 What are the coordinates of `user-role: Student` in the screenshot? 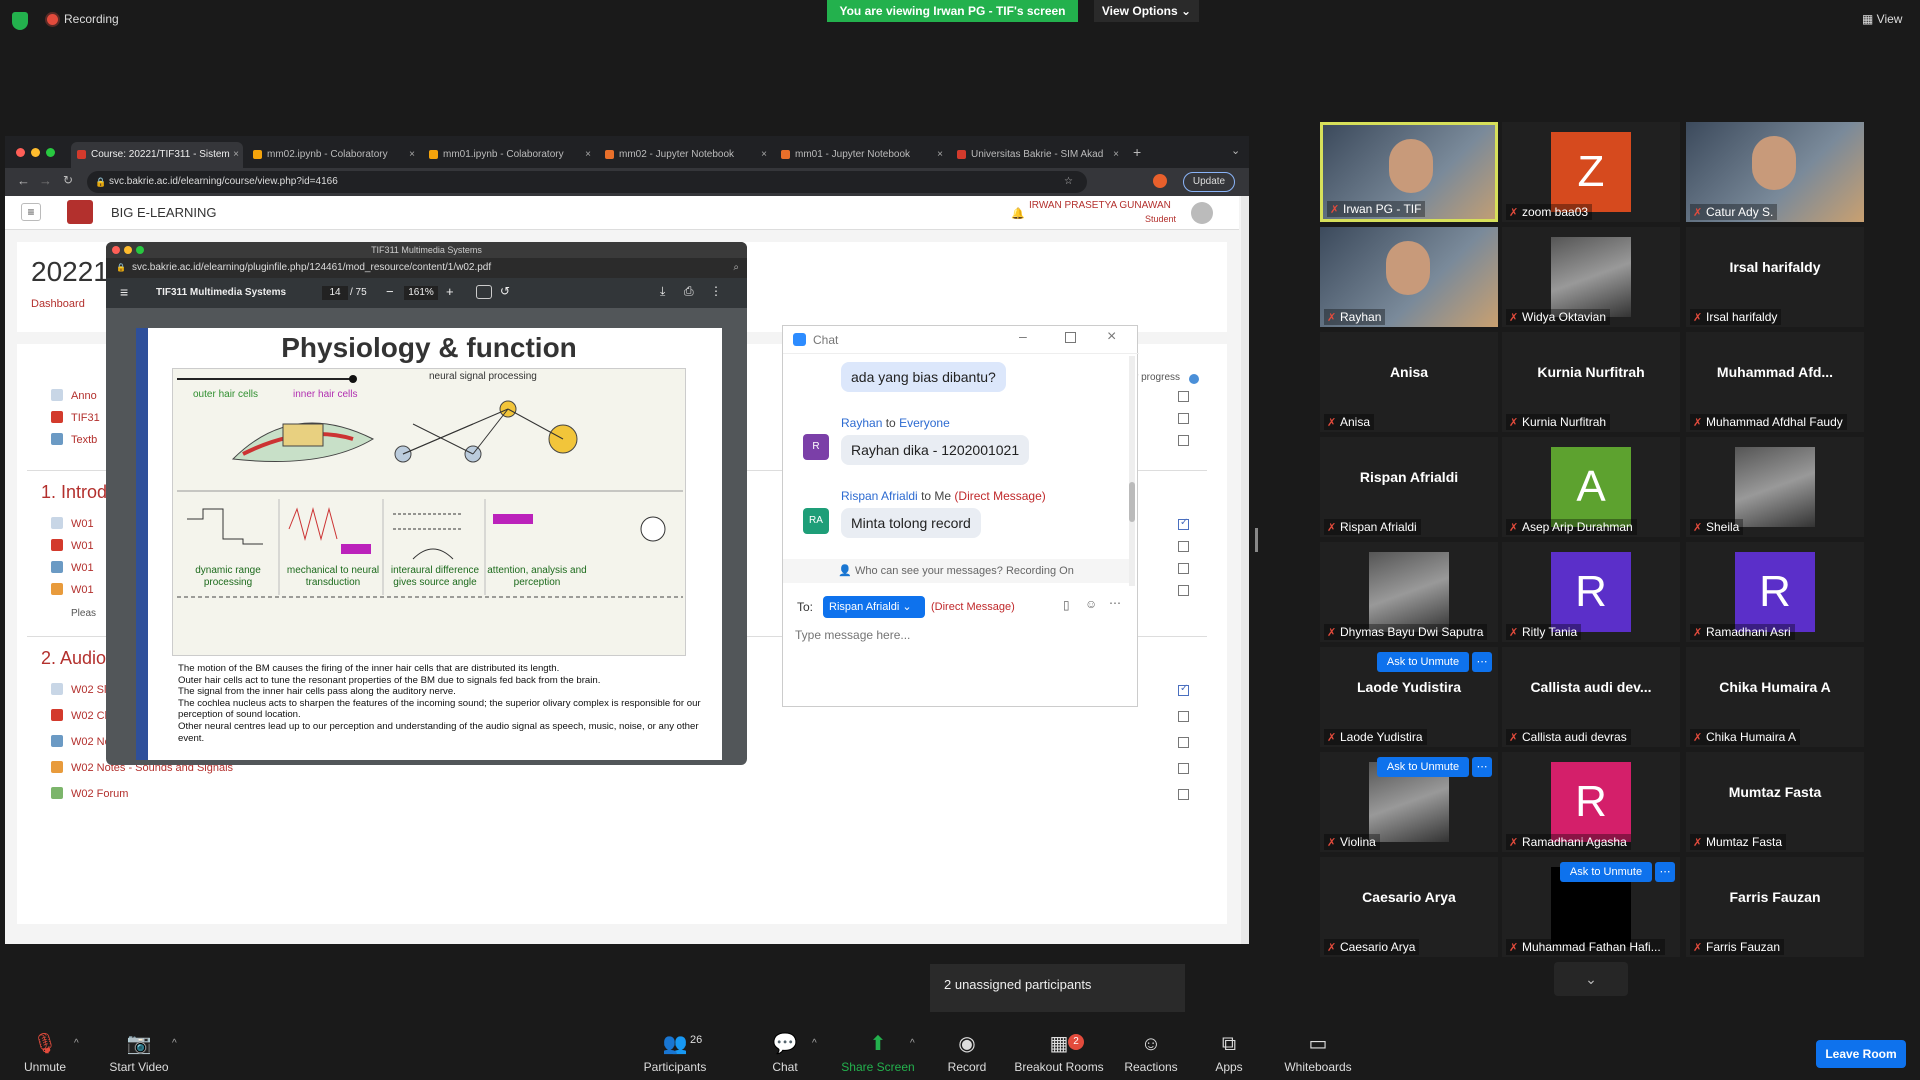 It's located at (1161, 219).